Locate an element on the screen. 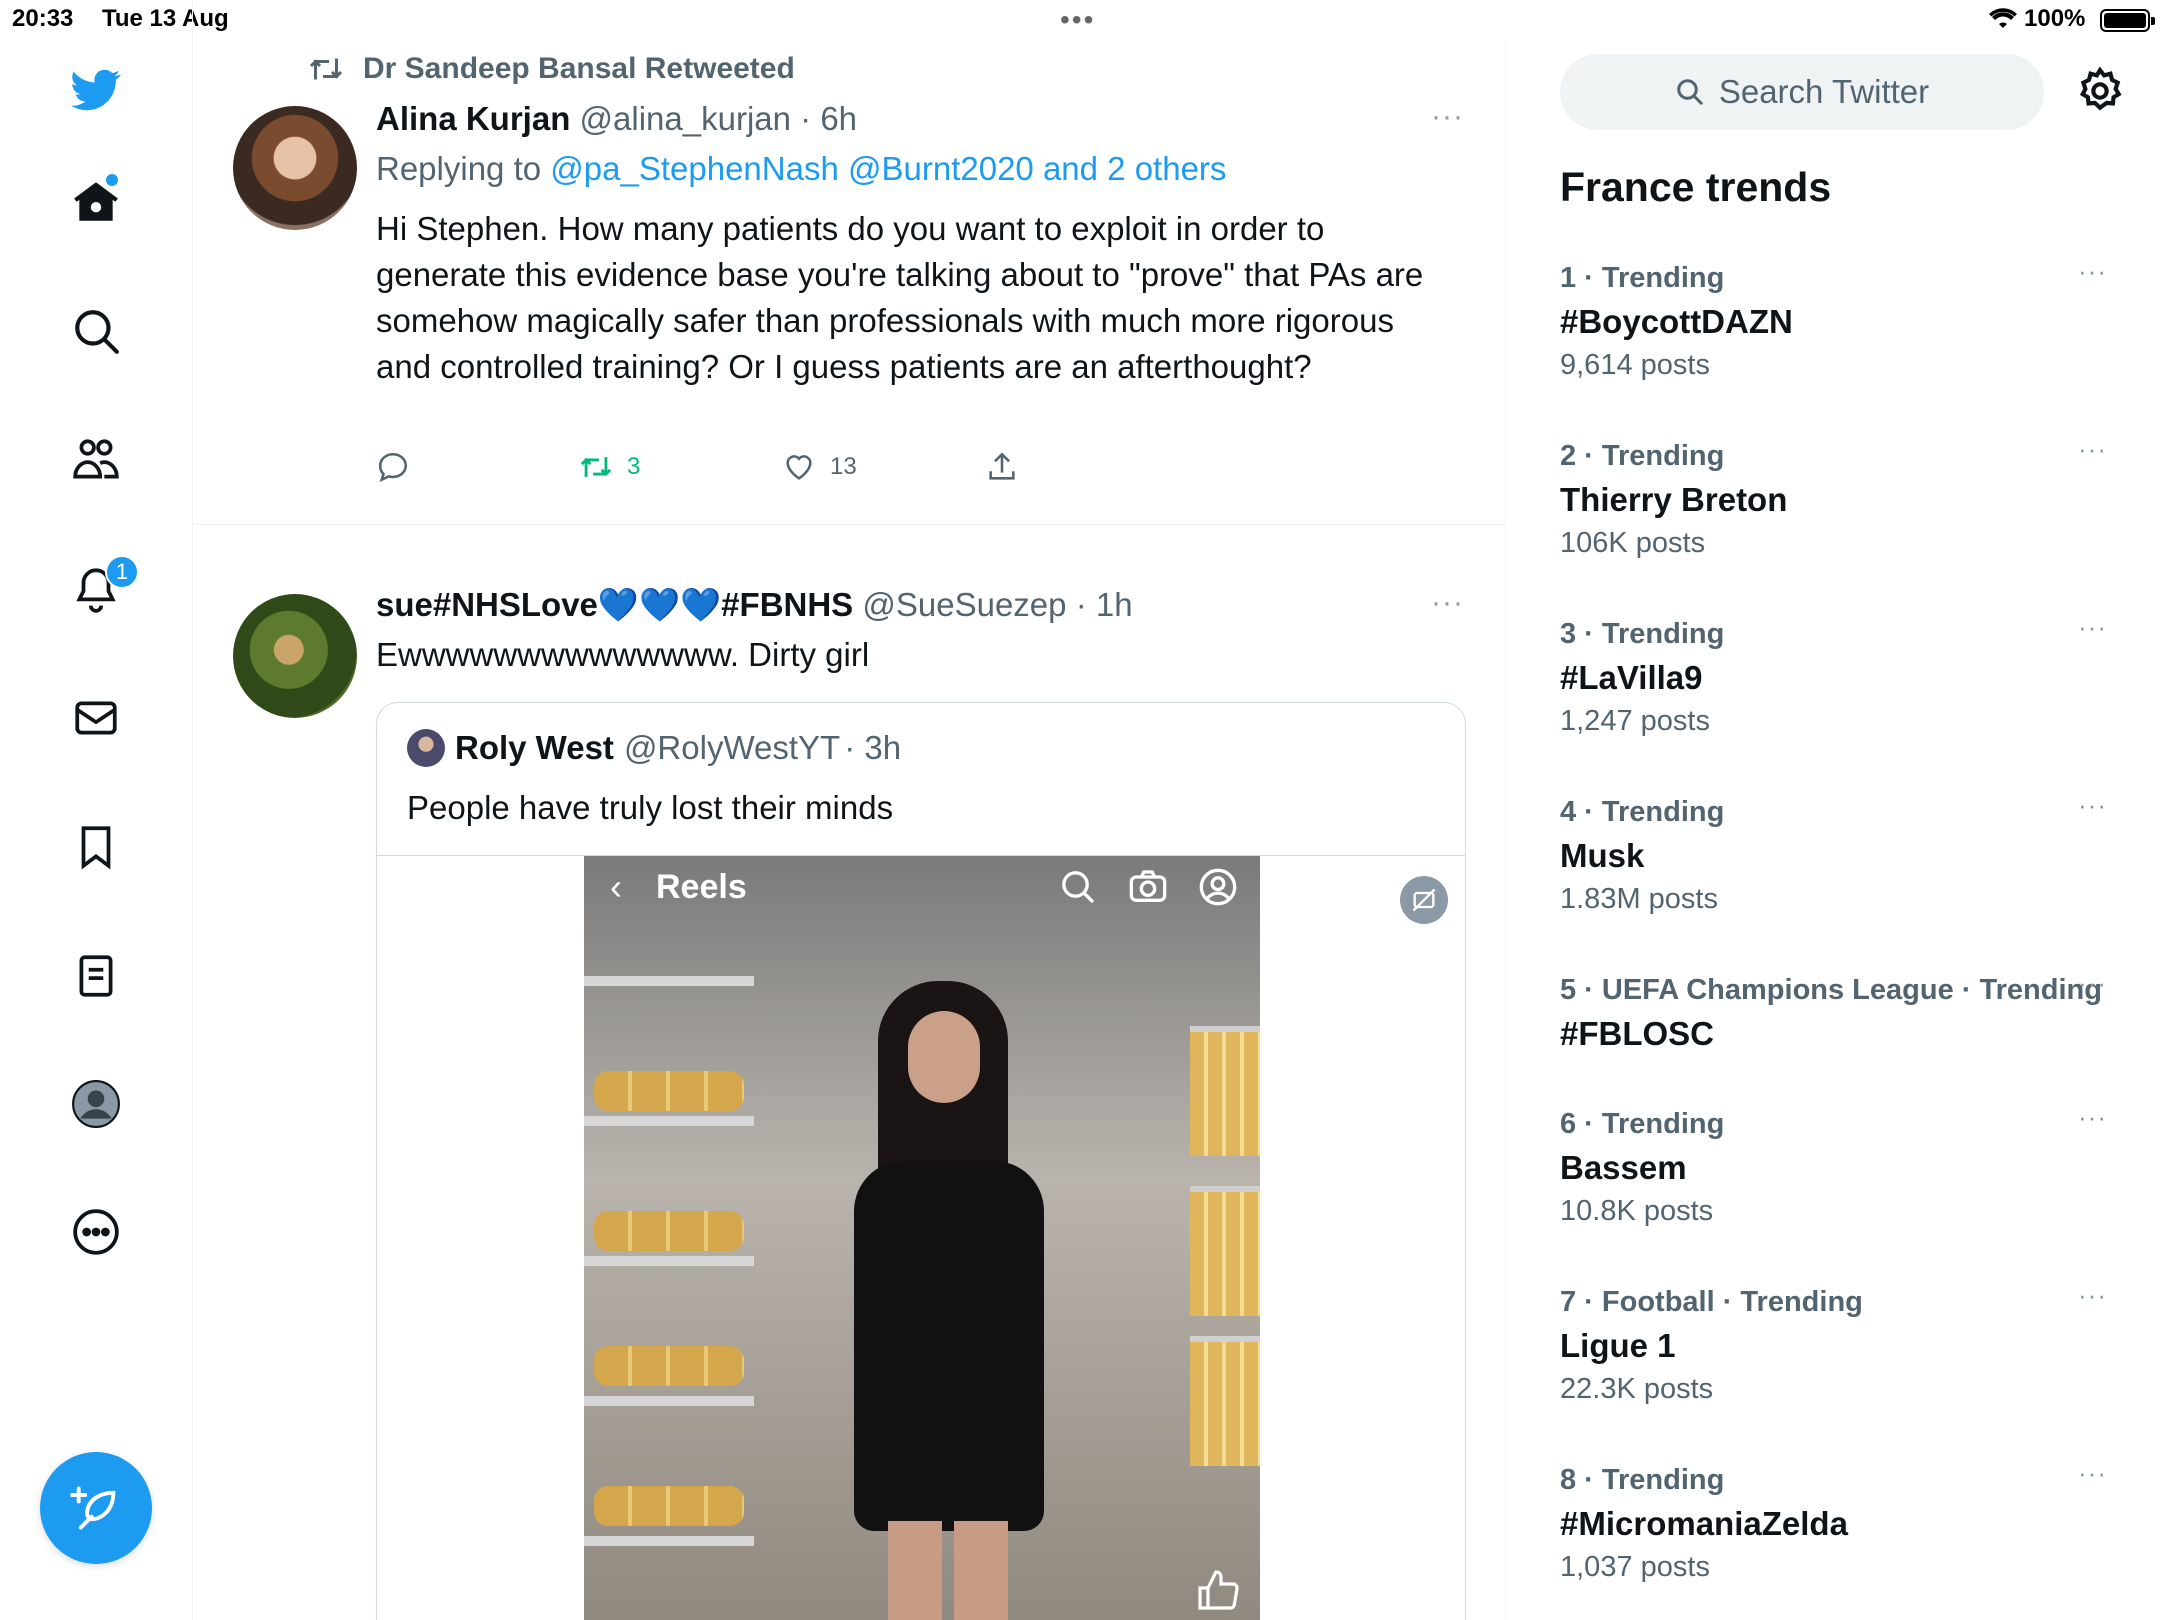 The height and width of the screenshot is (1620, 2160). video-like-counter: 526 is located at coordinates (1218, 1593).